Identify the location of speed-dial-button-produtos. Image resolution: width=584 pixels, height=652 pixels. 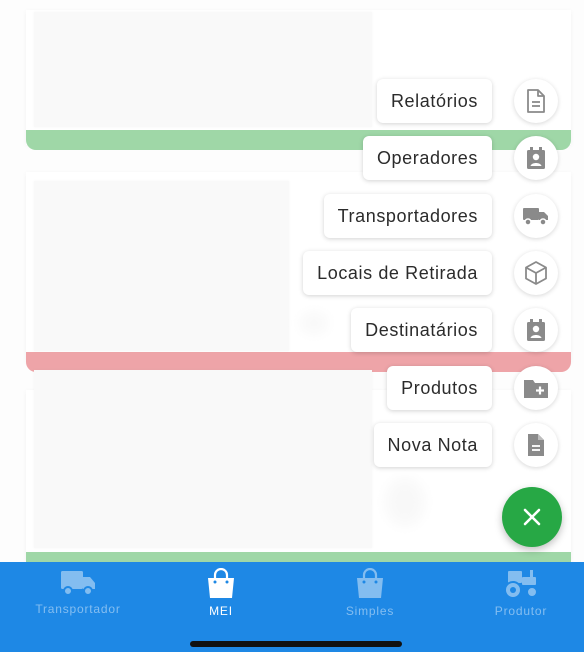
(536, 388).